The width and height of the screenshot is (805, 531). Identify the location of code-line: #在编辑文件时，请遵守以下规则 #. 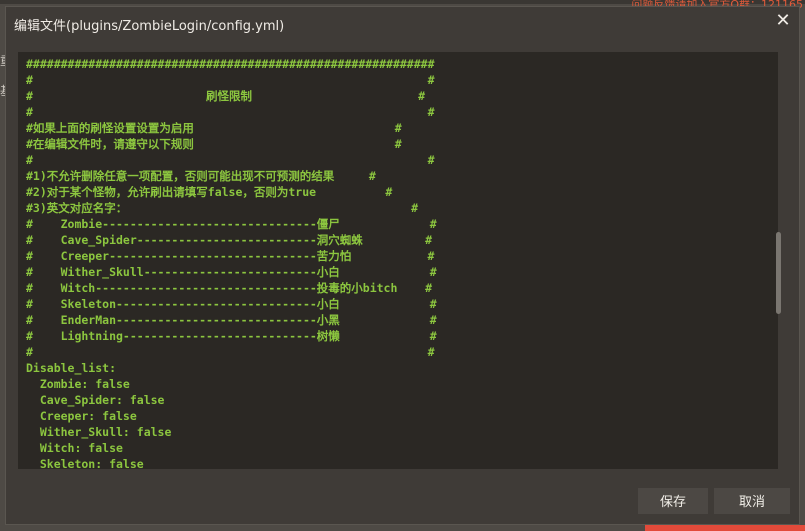
(214, 144).